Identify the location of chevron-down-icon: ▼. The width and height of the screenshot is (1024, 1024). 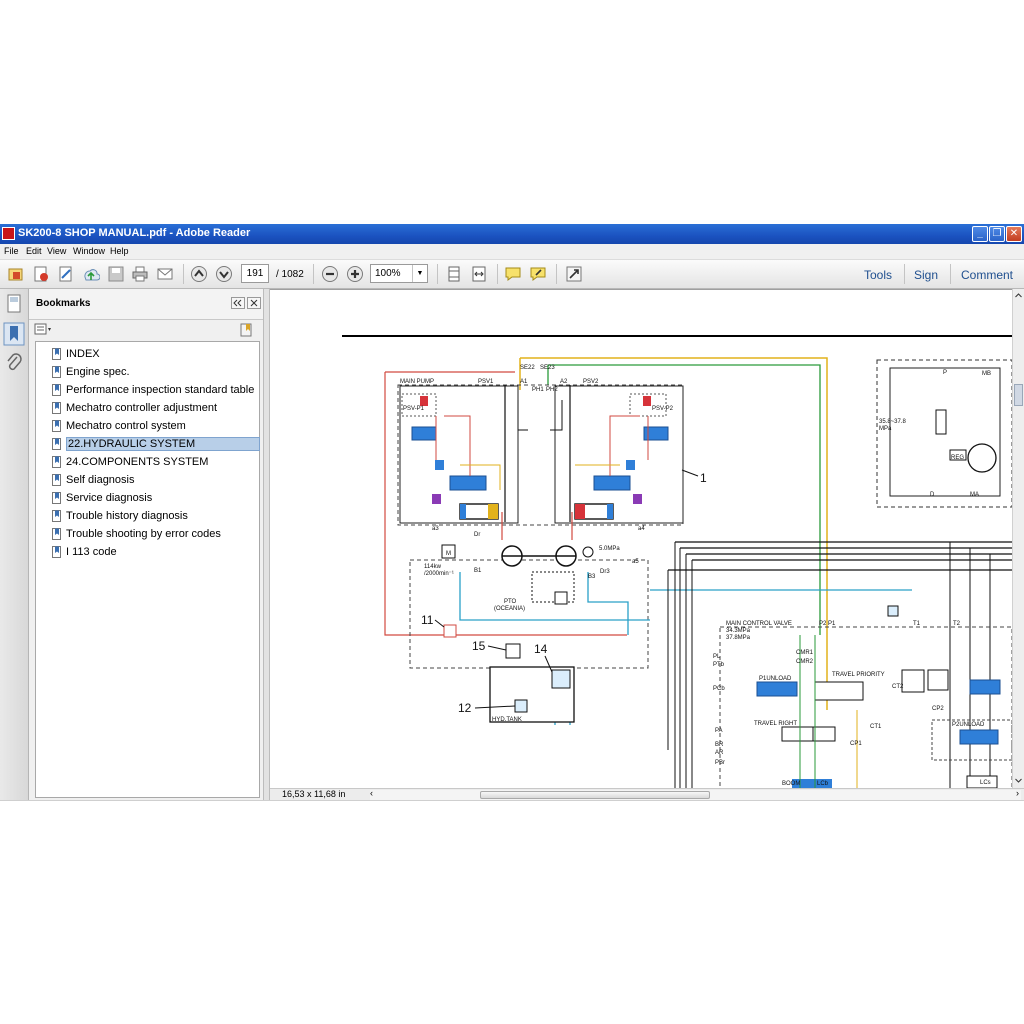
(419, 273).